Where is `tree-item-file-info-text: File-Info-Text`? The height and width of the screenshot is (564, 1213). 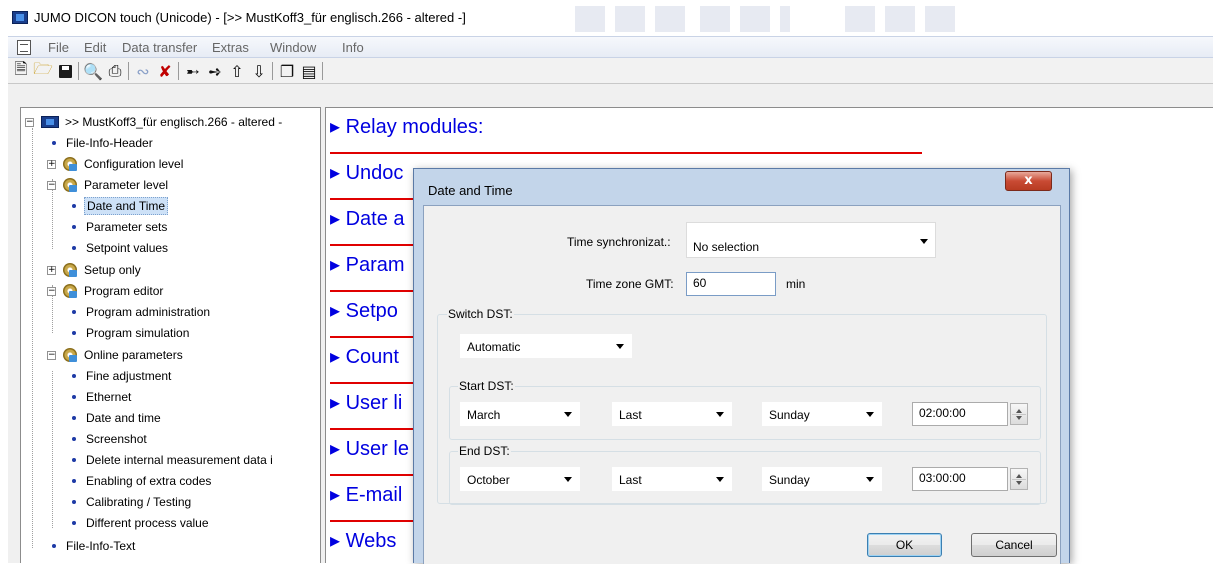 tree-item-file-info-text: File-Info-Text is located at coordinates (94, 546).